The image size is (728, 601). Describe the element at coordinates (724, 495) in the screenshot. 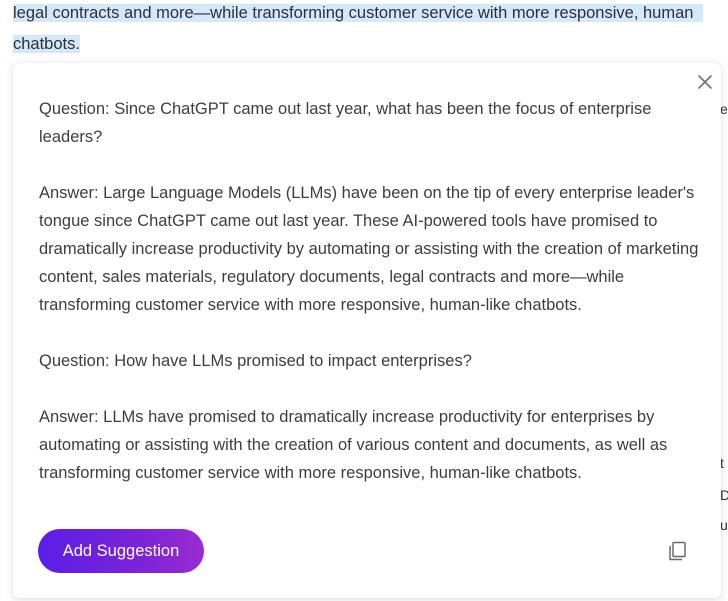

I see `margin-glyph: D` at that location.